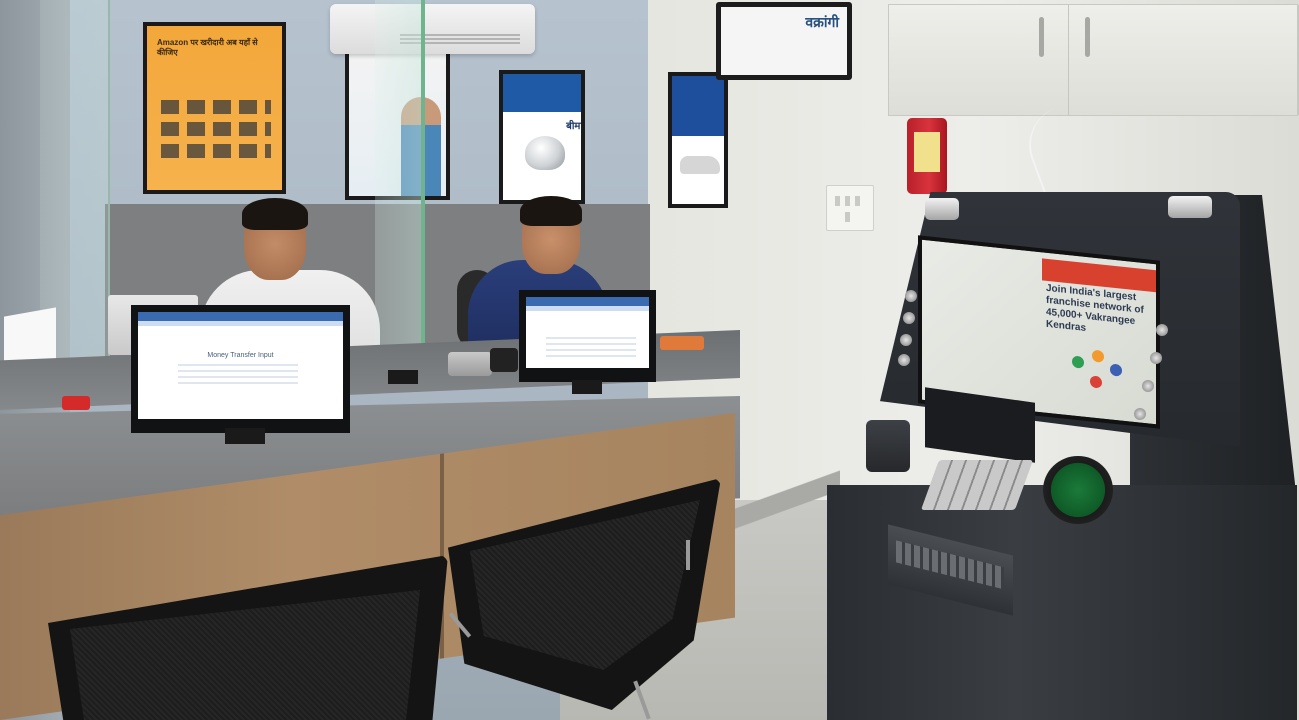 The width and height of the screenshot is (1299, 720). What do you see at coordinates (587, 336) in the screenshot?
I see `monitor-right` at bounding box center [587, 336].